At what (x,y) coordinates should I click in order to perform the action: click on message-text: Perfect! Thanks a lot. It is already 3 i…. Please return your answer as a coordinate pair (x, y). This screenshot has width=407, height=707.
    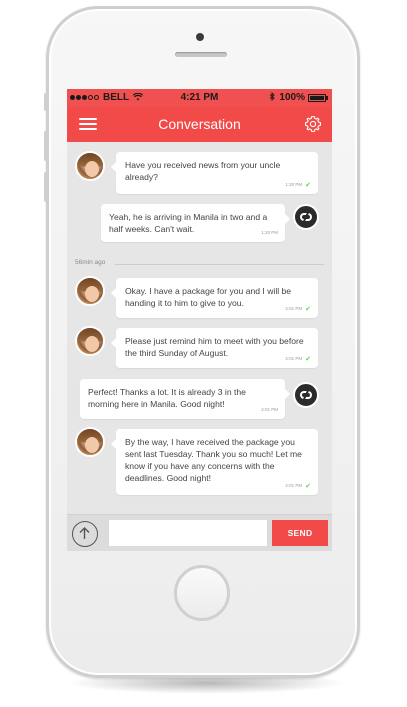
    Looking at the image, I should click on (167, 398).